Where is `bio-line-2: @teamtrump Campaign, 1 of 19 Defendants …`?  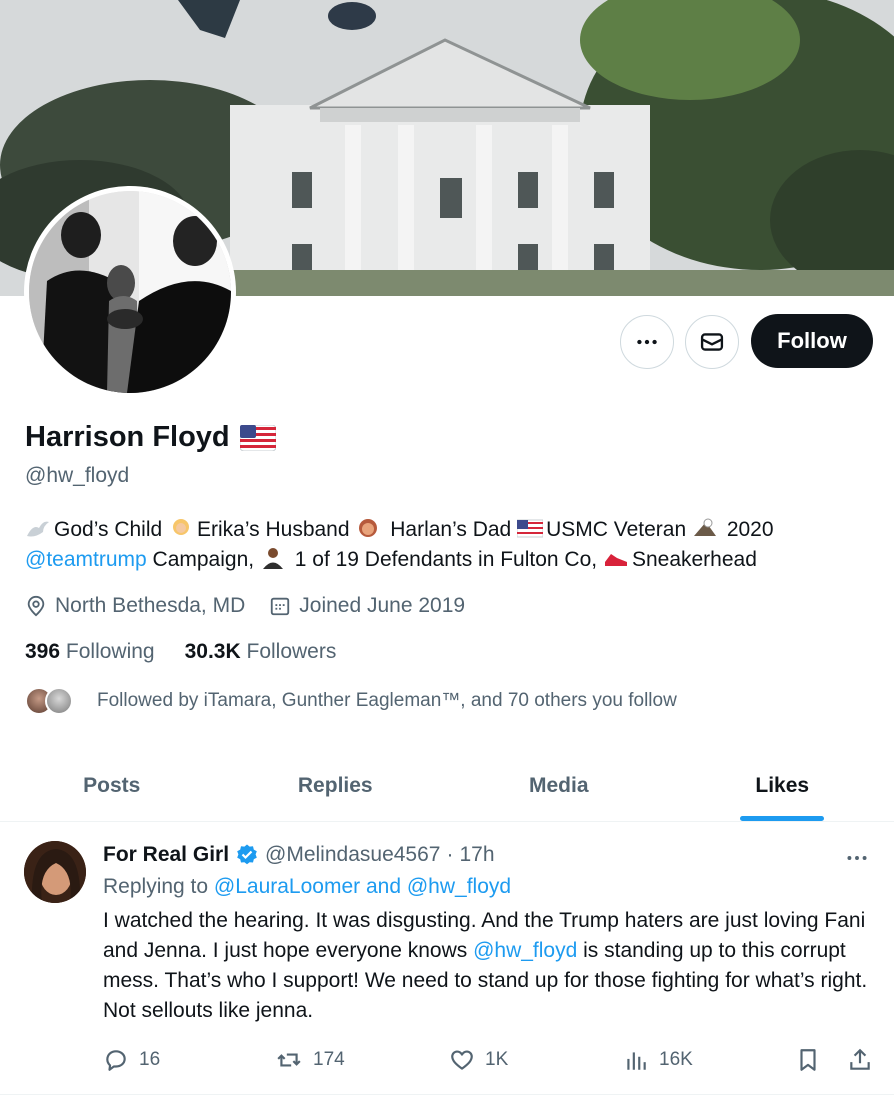 bio-line-2: @teamtrump Campaign, 1 of 19 Defendants … is located at coordinates (391, 559).